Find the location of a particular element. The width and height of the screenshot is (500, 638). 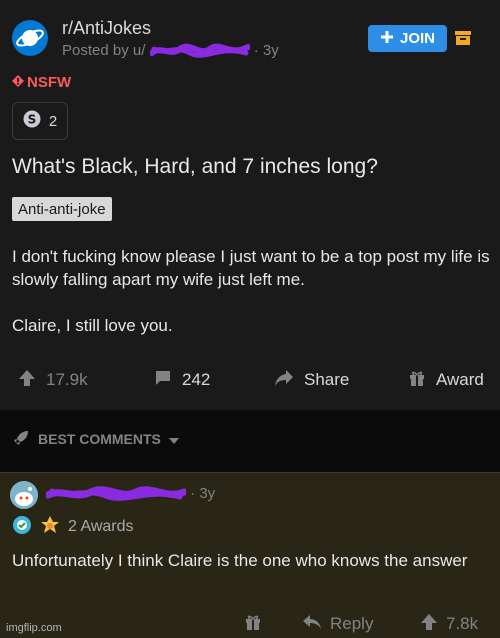

subreddit-name: r/AntiJokes is located at coordinates (106, 28).